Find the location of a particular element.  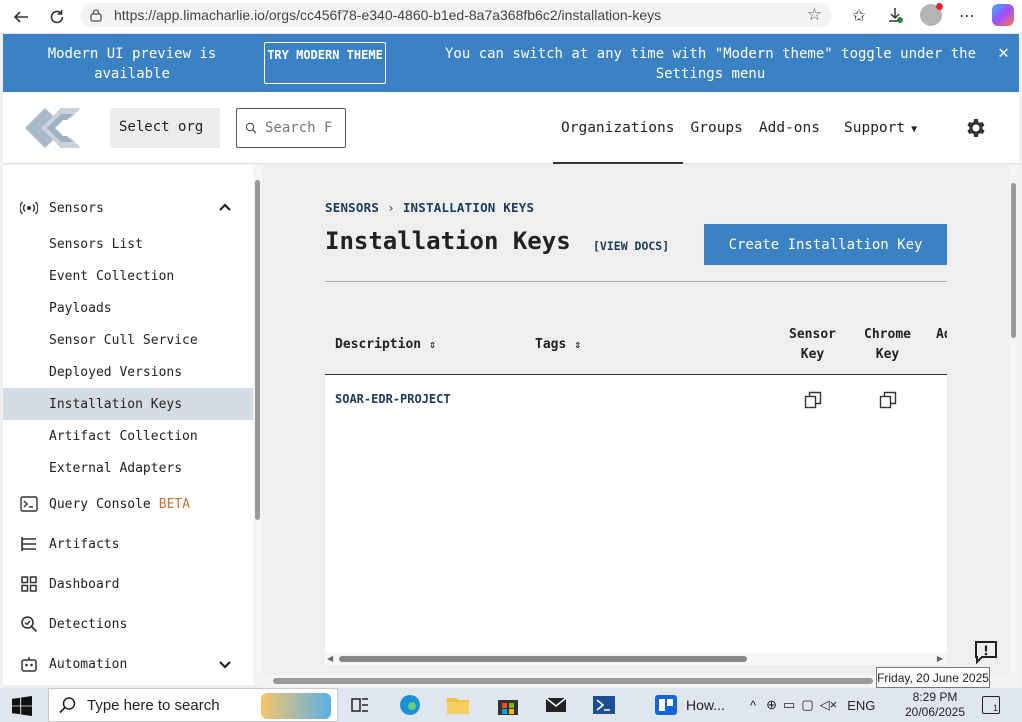

site-info-icon is located at coordinates (96, 15).